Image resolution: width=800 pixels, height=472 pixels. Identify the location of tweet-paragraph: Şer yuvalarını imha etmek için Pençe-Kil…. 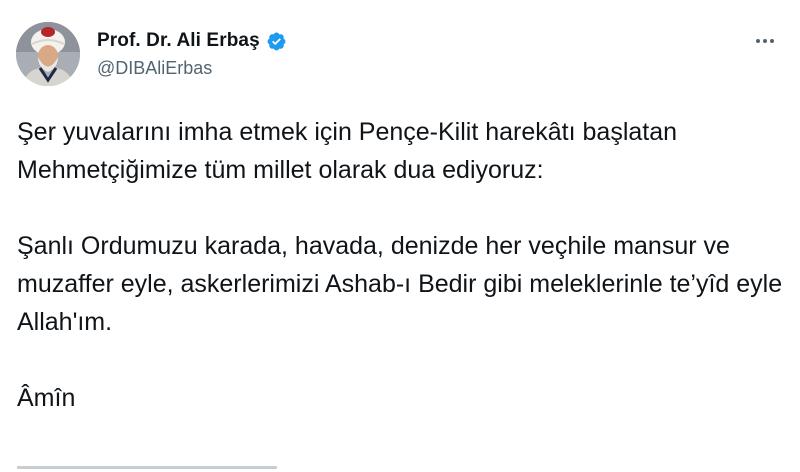
(347, 151).